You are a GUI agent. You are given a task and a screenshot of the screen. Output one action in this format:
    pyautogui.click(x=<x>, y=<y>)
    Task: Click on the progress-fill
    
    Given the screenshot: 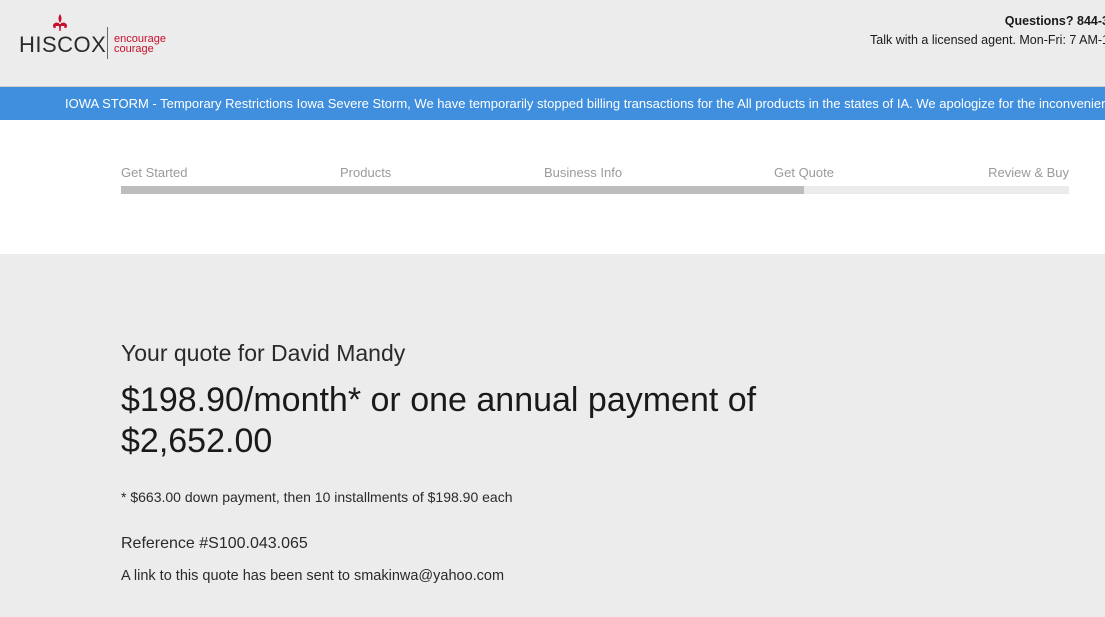 What is the action you would take?
    pyautogui.click(x=462, y=190)
    